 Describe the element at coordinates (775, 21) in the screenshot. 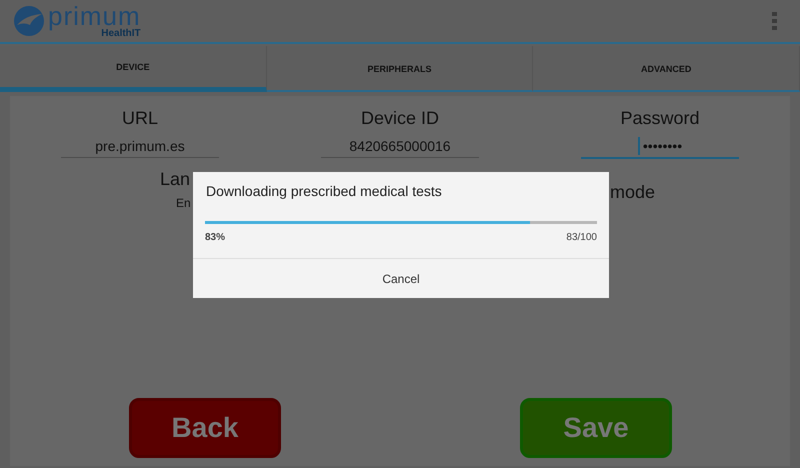

I see `menu-icon` at that location.